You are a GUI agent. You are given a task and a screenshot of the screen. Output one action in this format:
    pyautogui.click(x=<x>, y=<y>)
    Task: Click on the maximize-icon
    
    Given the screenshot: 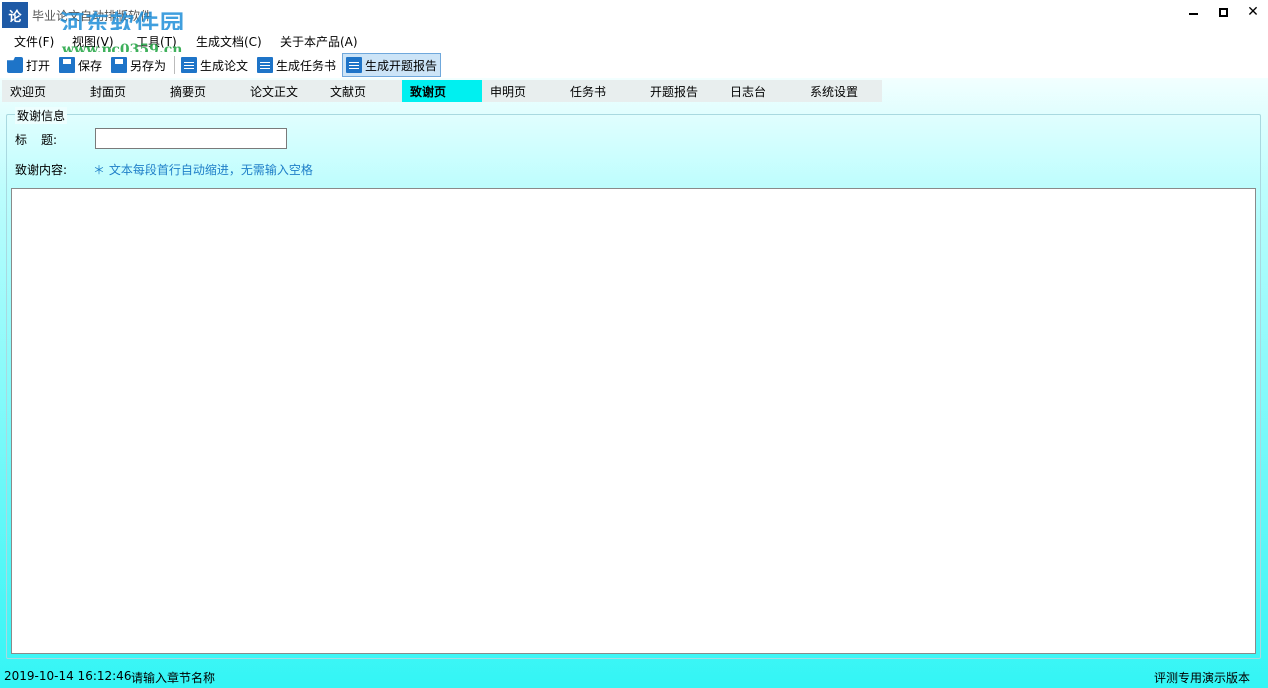 What is the action you would take?
    pyautogui.click(x=1223, y=12)
    